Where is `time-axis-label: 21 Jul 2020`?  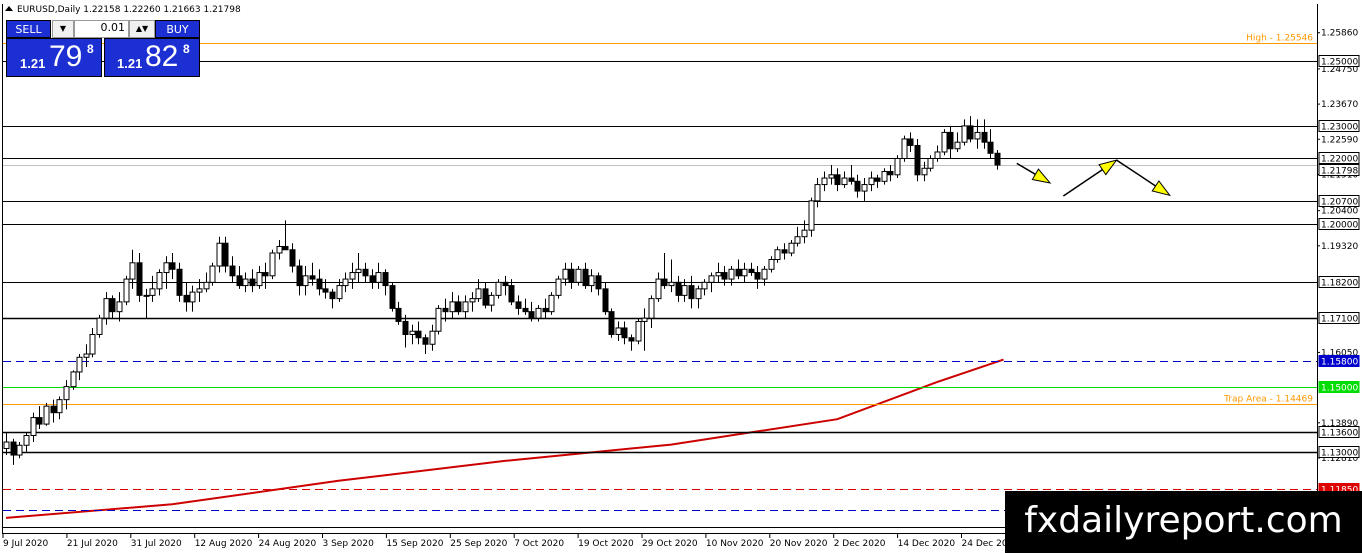 time-axis-label: 21 Jul 2020 is located at coordinates (92, 544).